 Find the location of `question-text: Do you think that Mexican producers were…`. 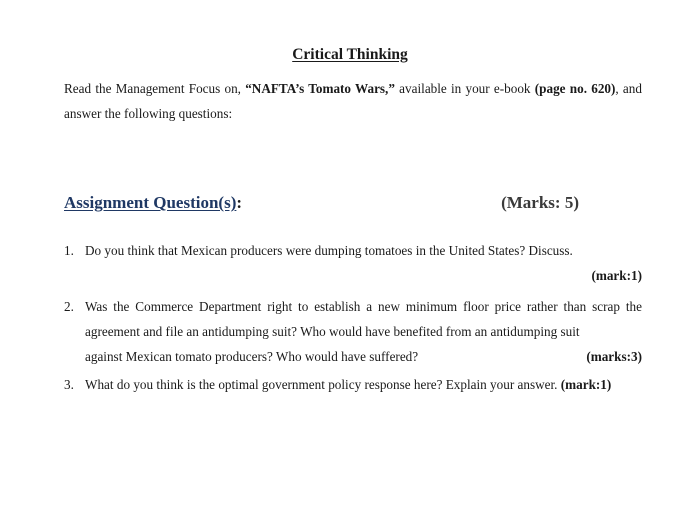

question-text: Do you think that Mexican producers were… is located at coordinates (329, 250).